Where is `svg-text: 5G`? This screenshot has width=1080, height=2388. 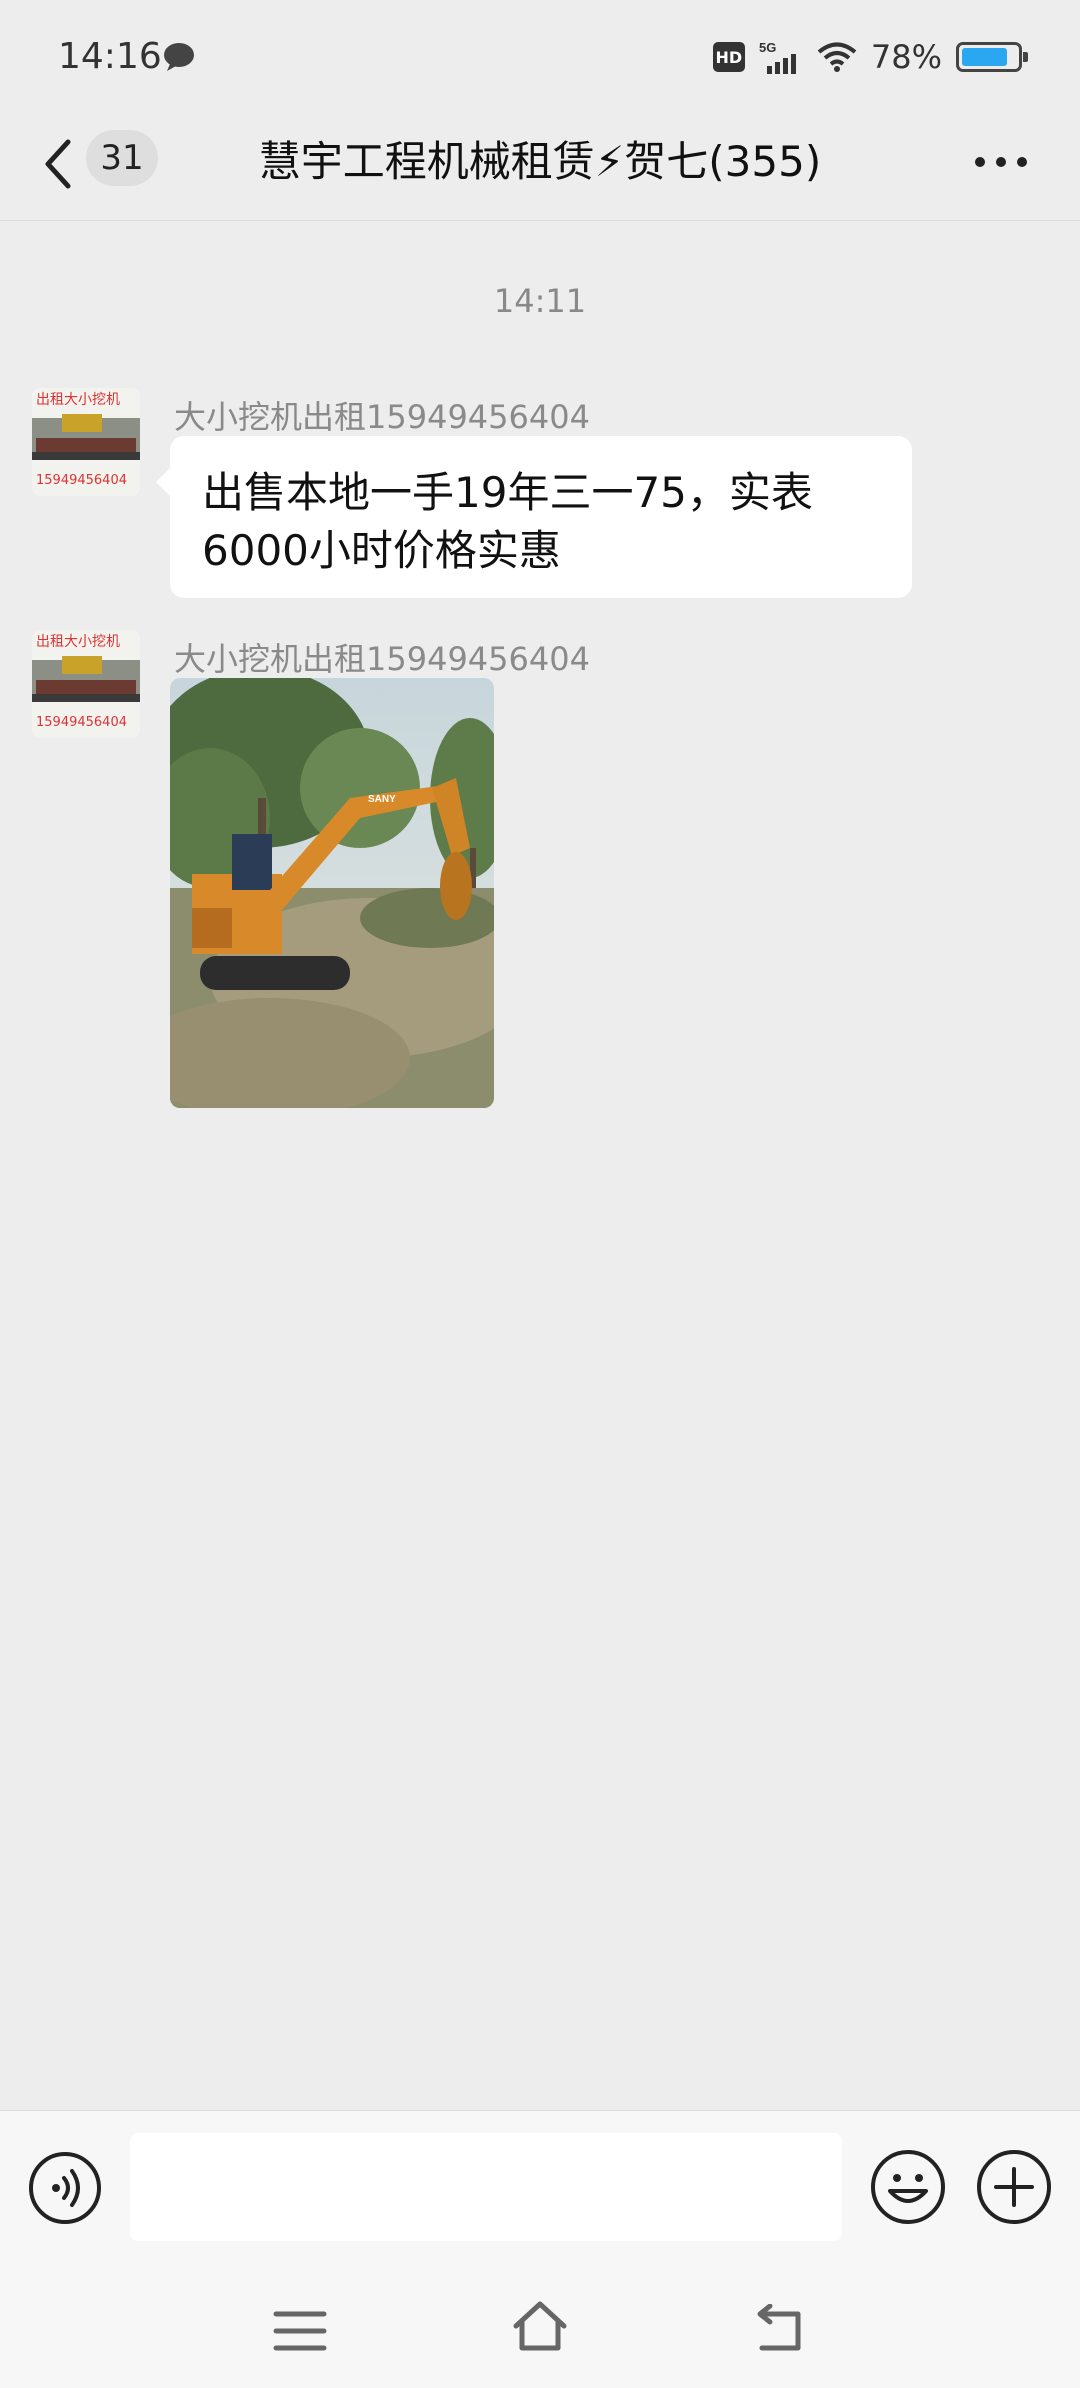
svg-text: 5G is located at coordinates (767, 47).